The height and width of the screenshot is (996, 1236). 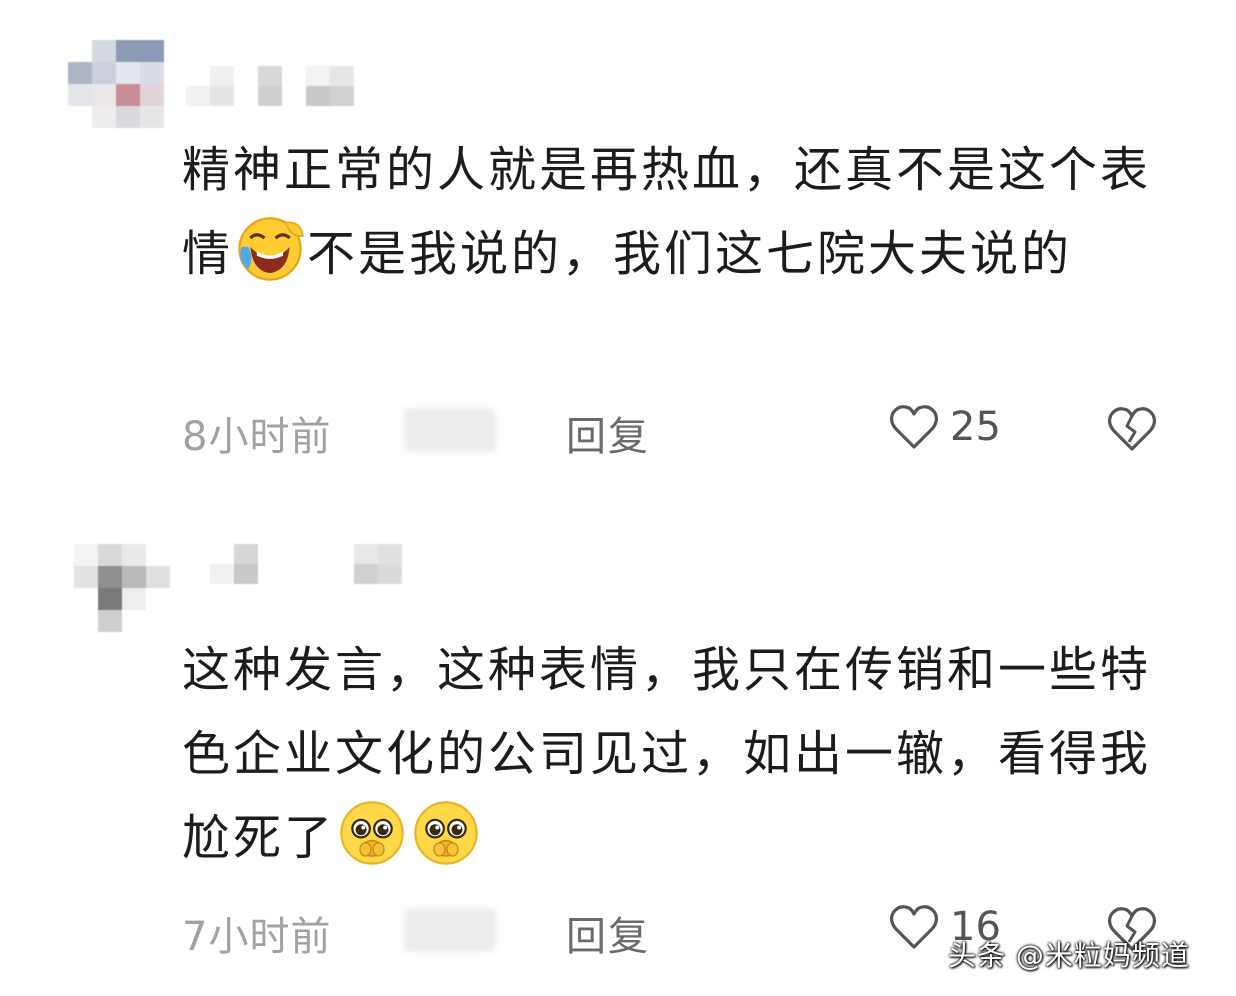 I want to click on comment-text: 精神正常的人就是再热血，还真不是这个表情 不是我说的，我们这七院大夫说的, so click(x=682, y=212).